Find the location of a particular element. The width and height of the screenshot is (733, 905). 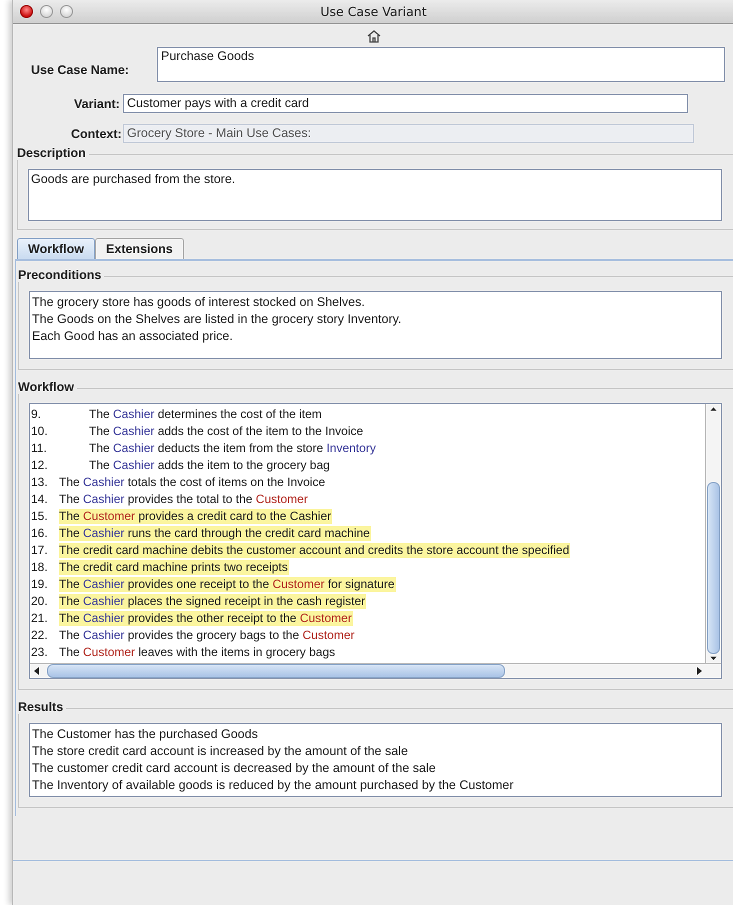

workflow-step: The Cashier provides the other receipt to the Customer is located at coordinates (206, 618).